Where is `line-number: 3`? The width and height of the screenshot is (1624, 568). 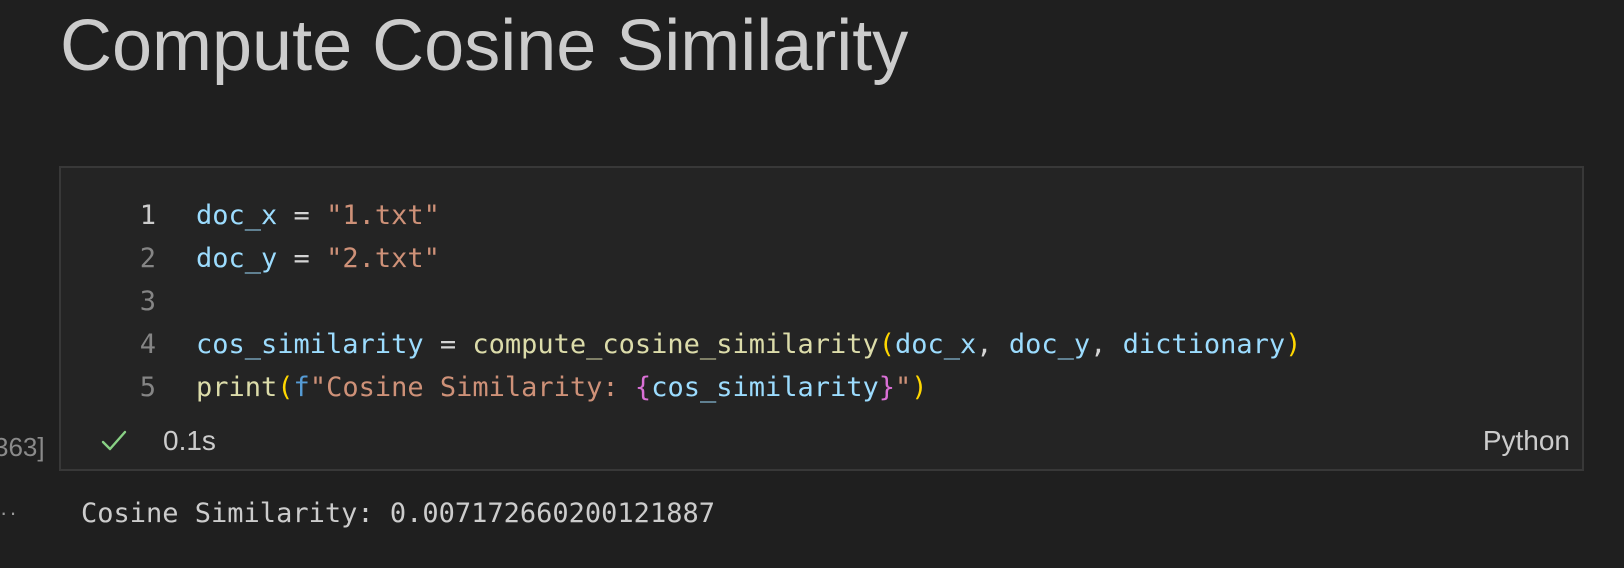 line-number: 3 is located at coordinates (147, 301).